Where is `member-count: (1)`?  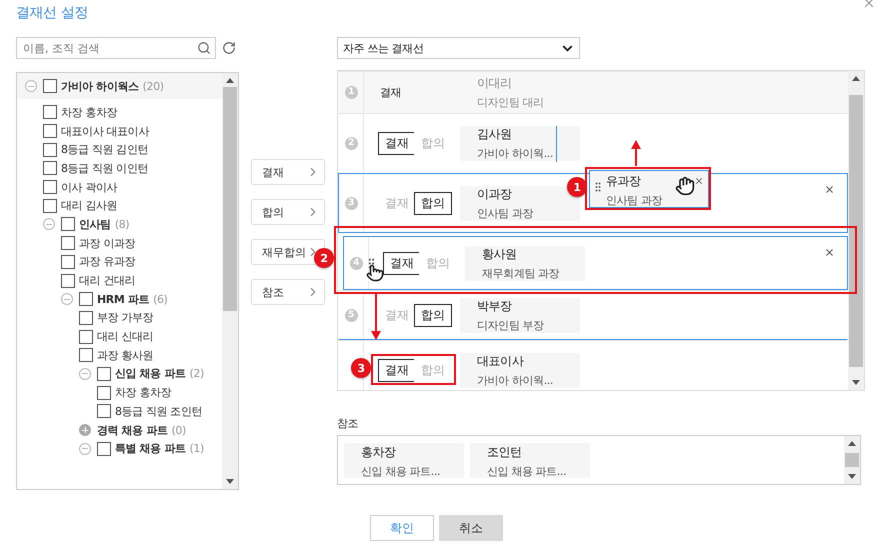
member-count: (1) is located at coordinates (196, 449).